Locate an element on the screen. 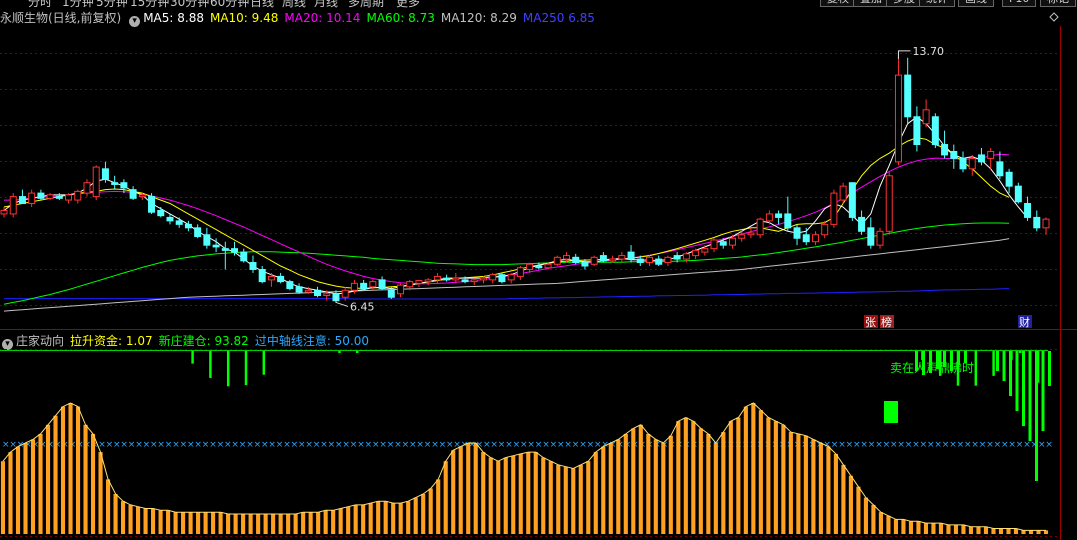  high-label: 13.70 is located at coordinates (928, 51).